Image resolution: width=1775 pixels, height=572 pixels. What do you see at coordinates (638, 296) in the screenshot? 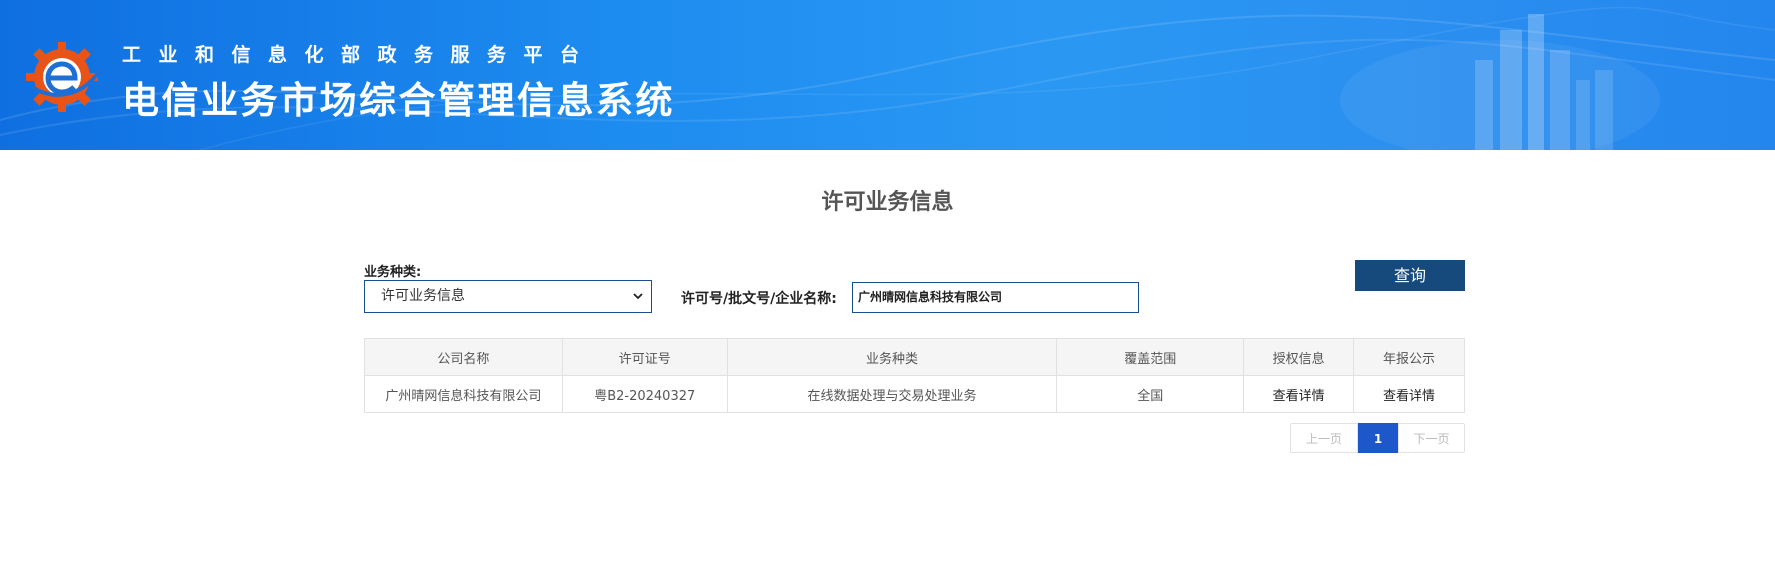
I see `chevron-down-icon` at bounding box center [638, 296].